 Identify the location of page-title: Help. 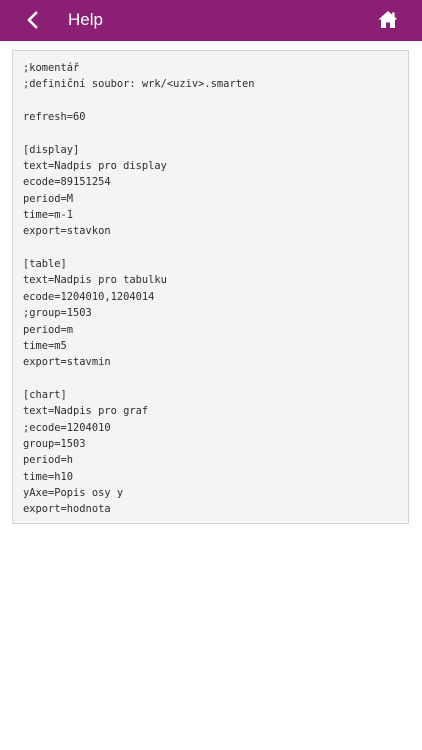
(85, 19).